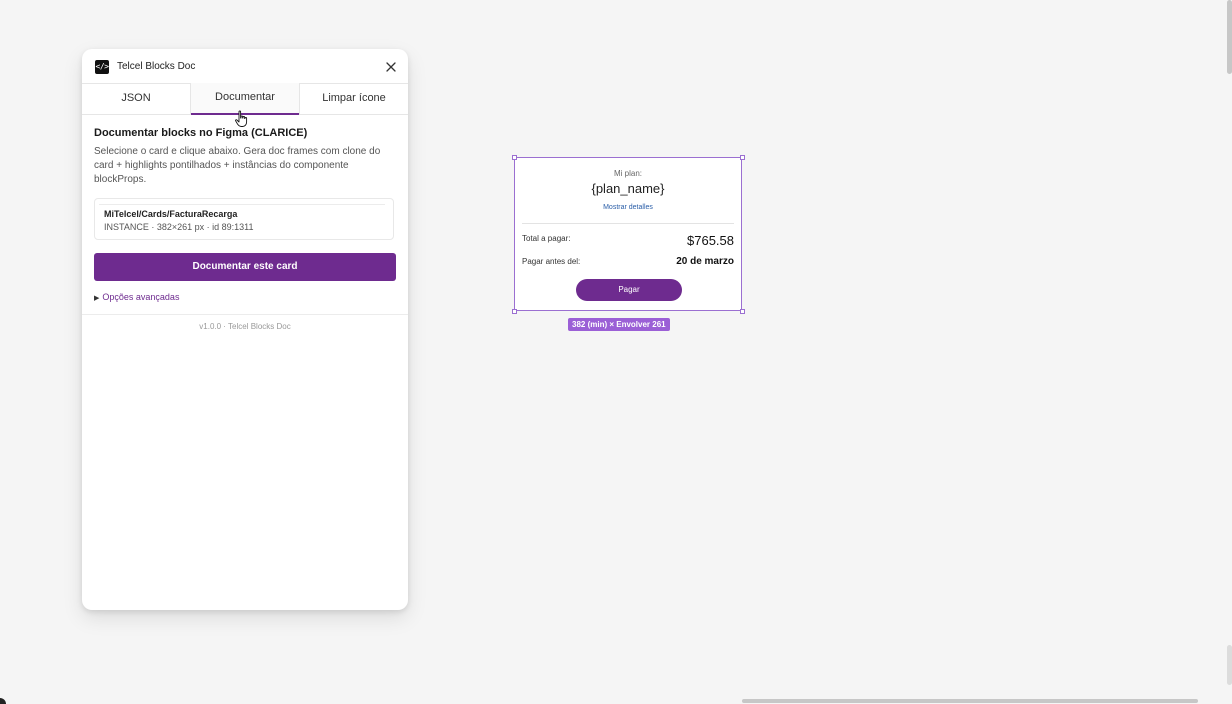  Describe the element at coordinates (245, 267) in the screenshot. I see `documentar-card-button: Documentar este card` at that location.